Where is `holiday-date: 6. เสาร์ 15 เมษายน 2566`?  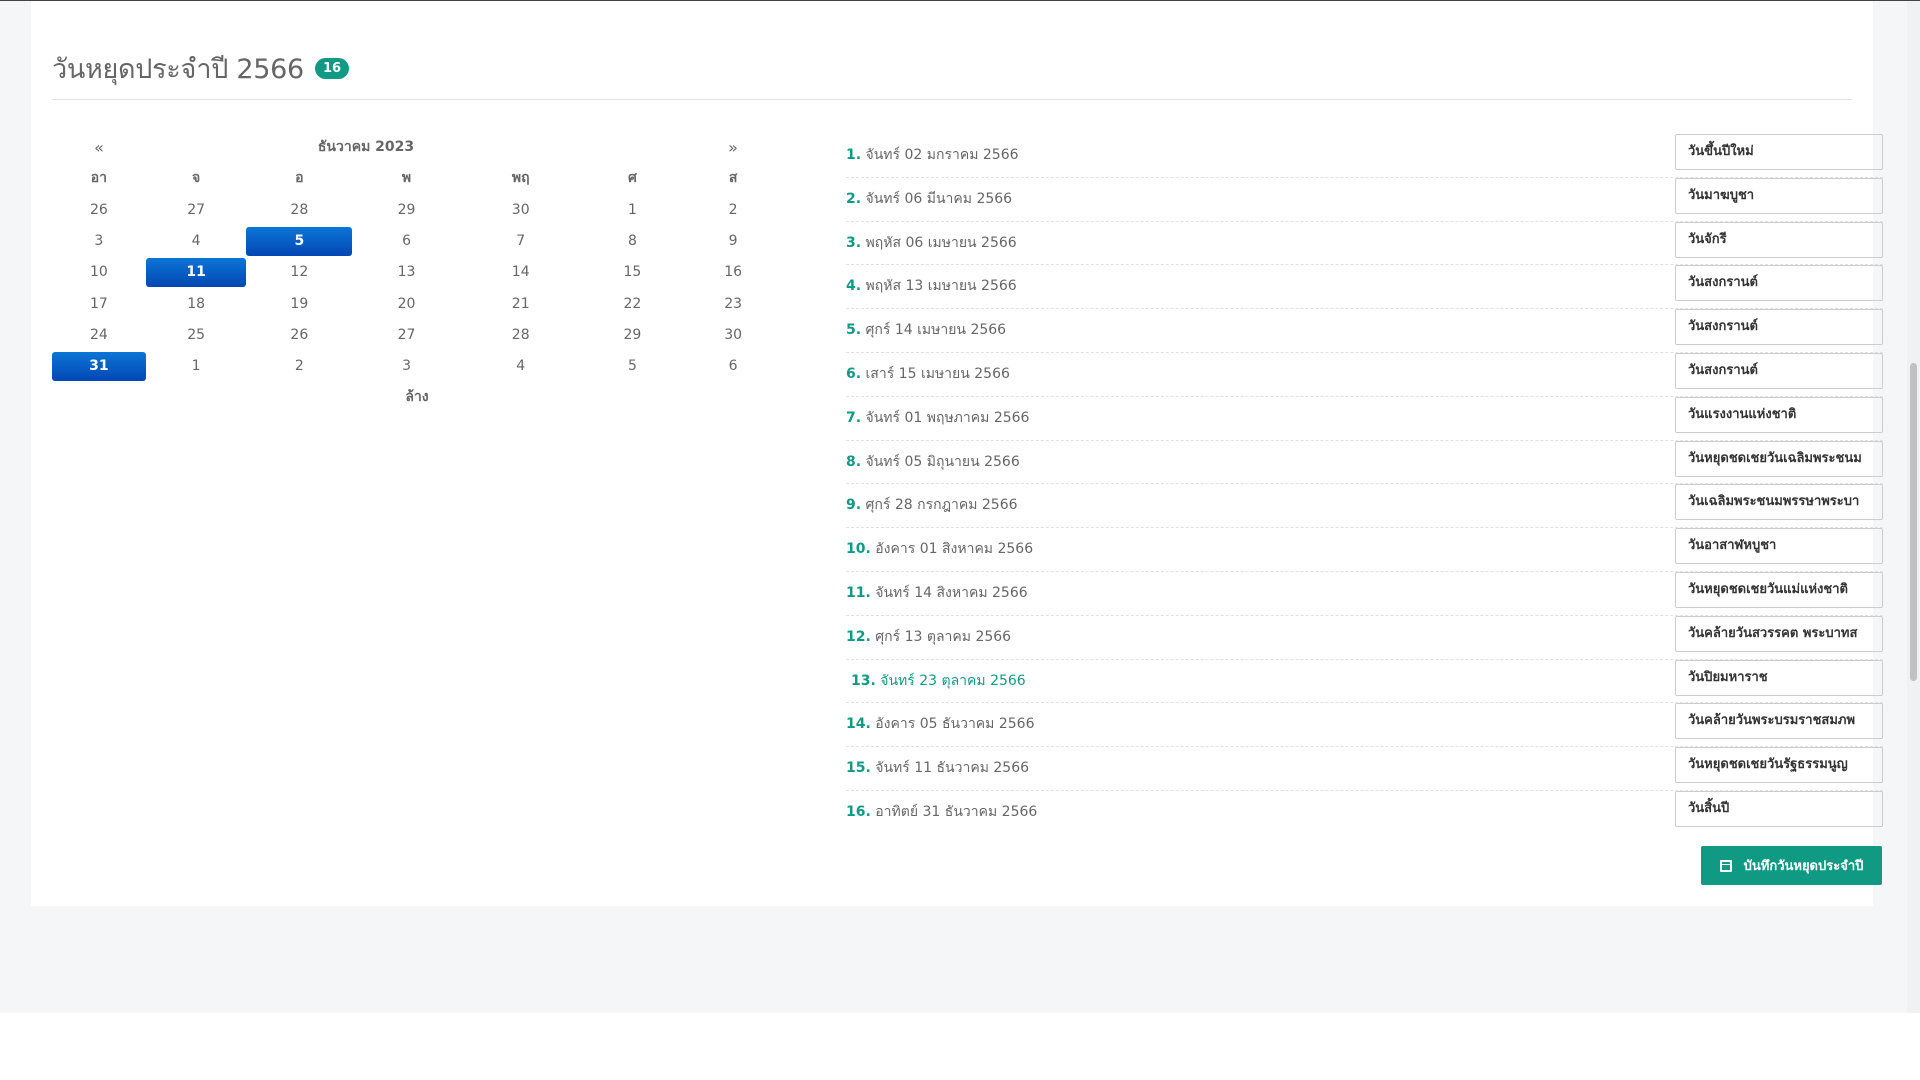 holiday-date: 6. เสาร์ 15 เมษายน 2566 is located at coordinates (928, 374).